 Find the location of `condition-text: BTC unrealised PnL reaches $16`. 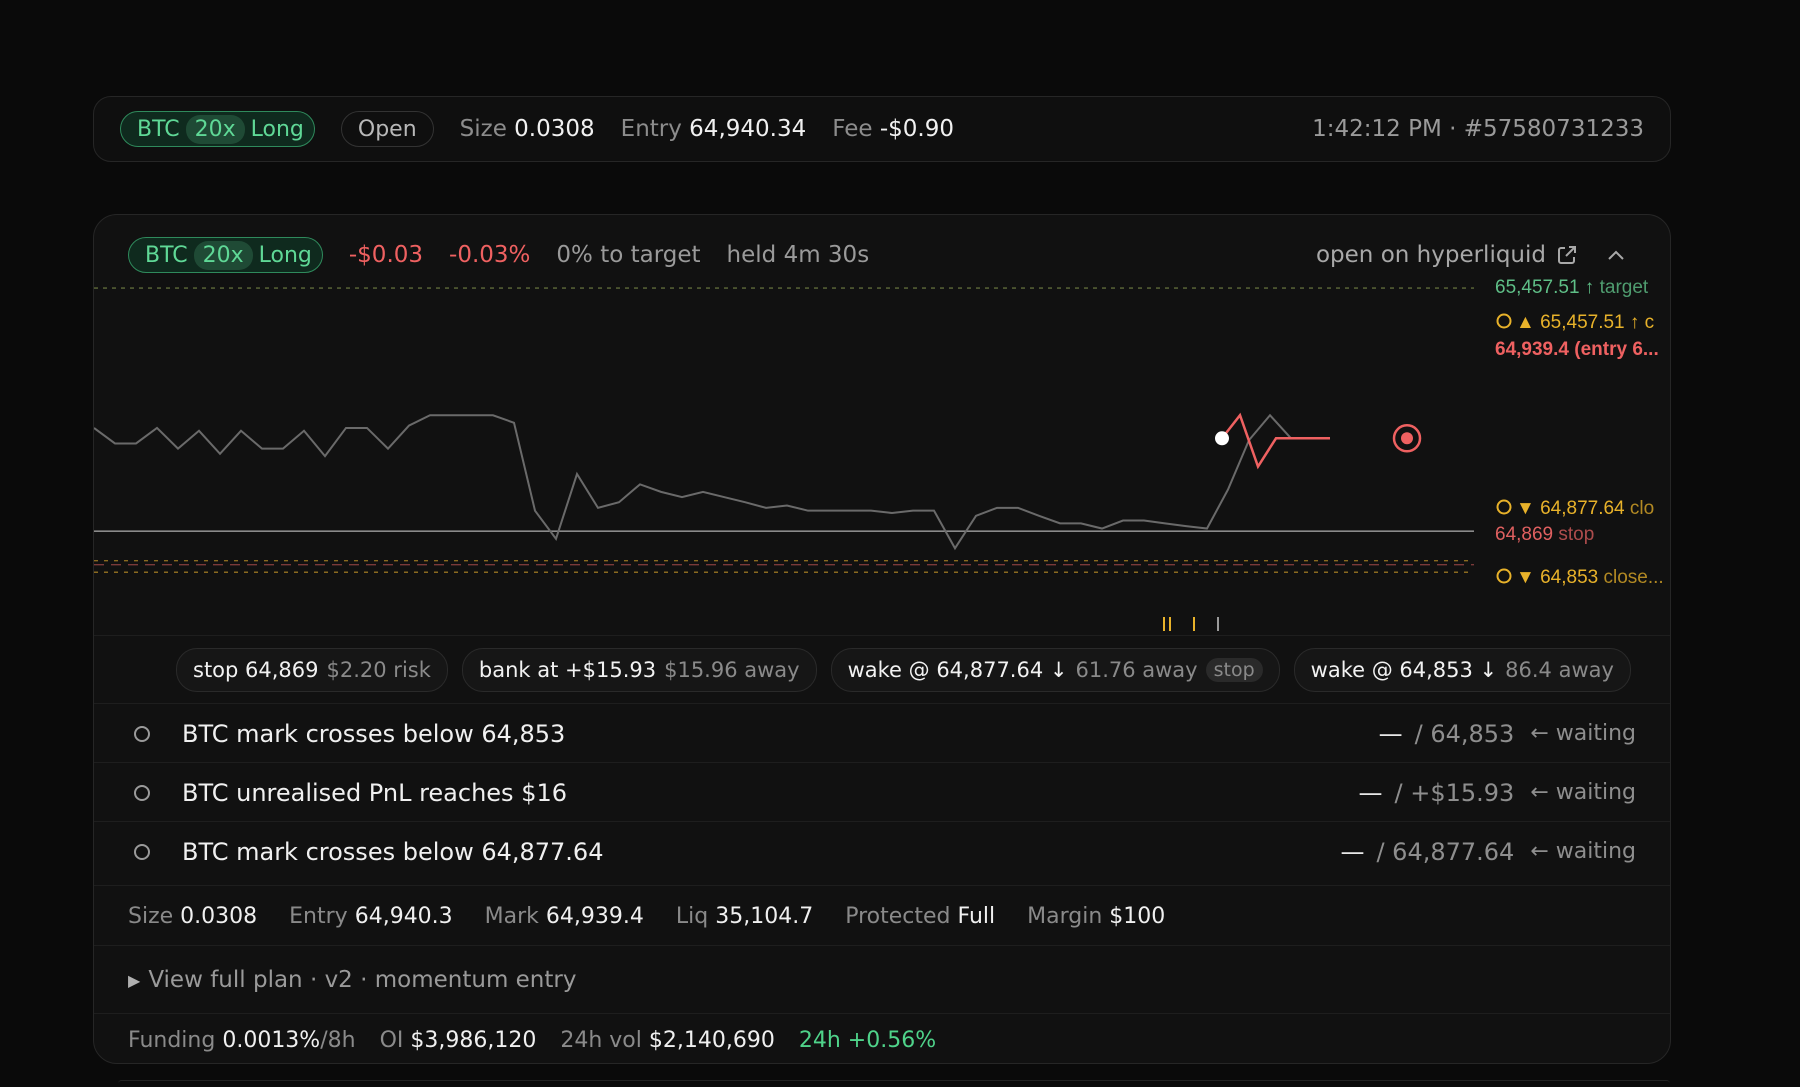

condition-text: BTC unrealised PnL reaches $16 is located at coordinates (374, 792).